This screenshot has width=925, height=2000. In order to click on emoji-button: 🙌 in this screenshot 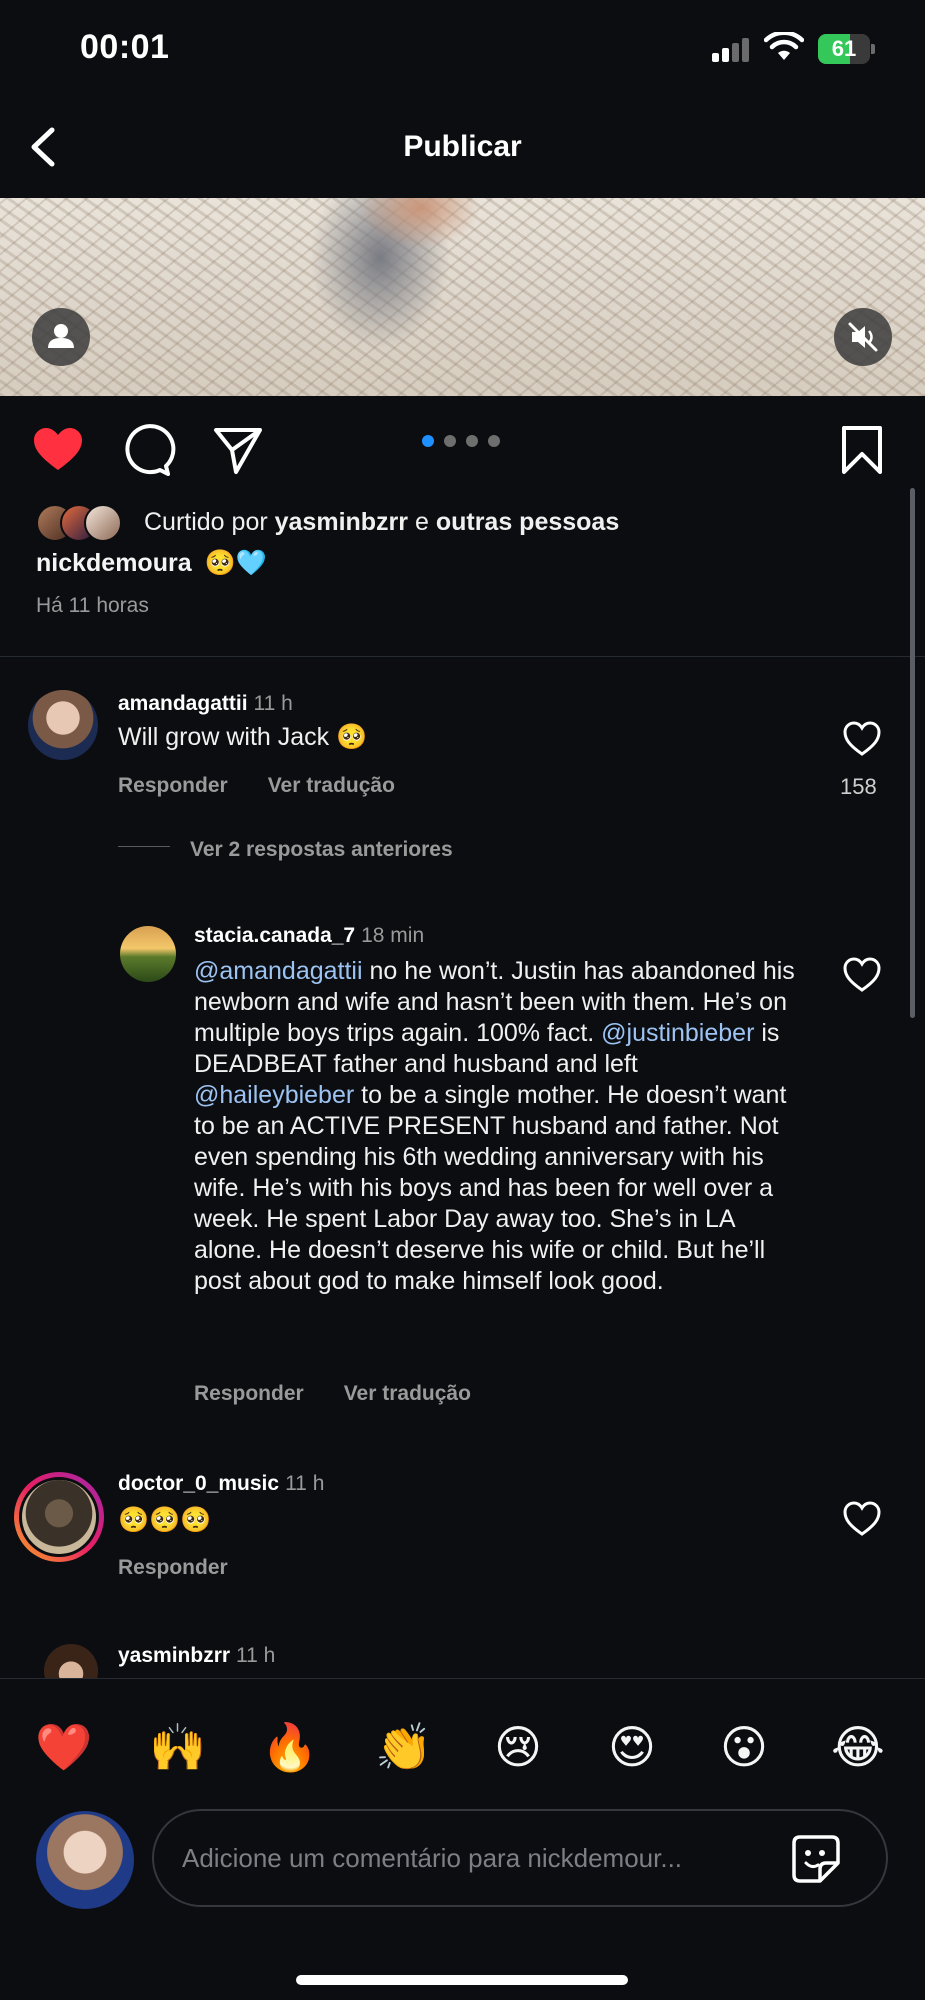, I will do `click(178, 1747)`.